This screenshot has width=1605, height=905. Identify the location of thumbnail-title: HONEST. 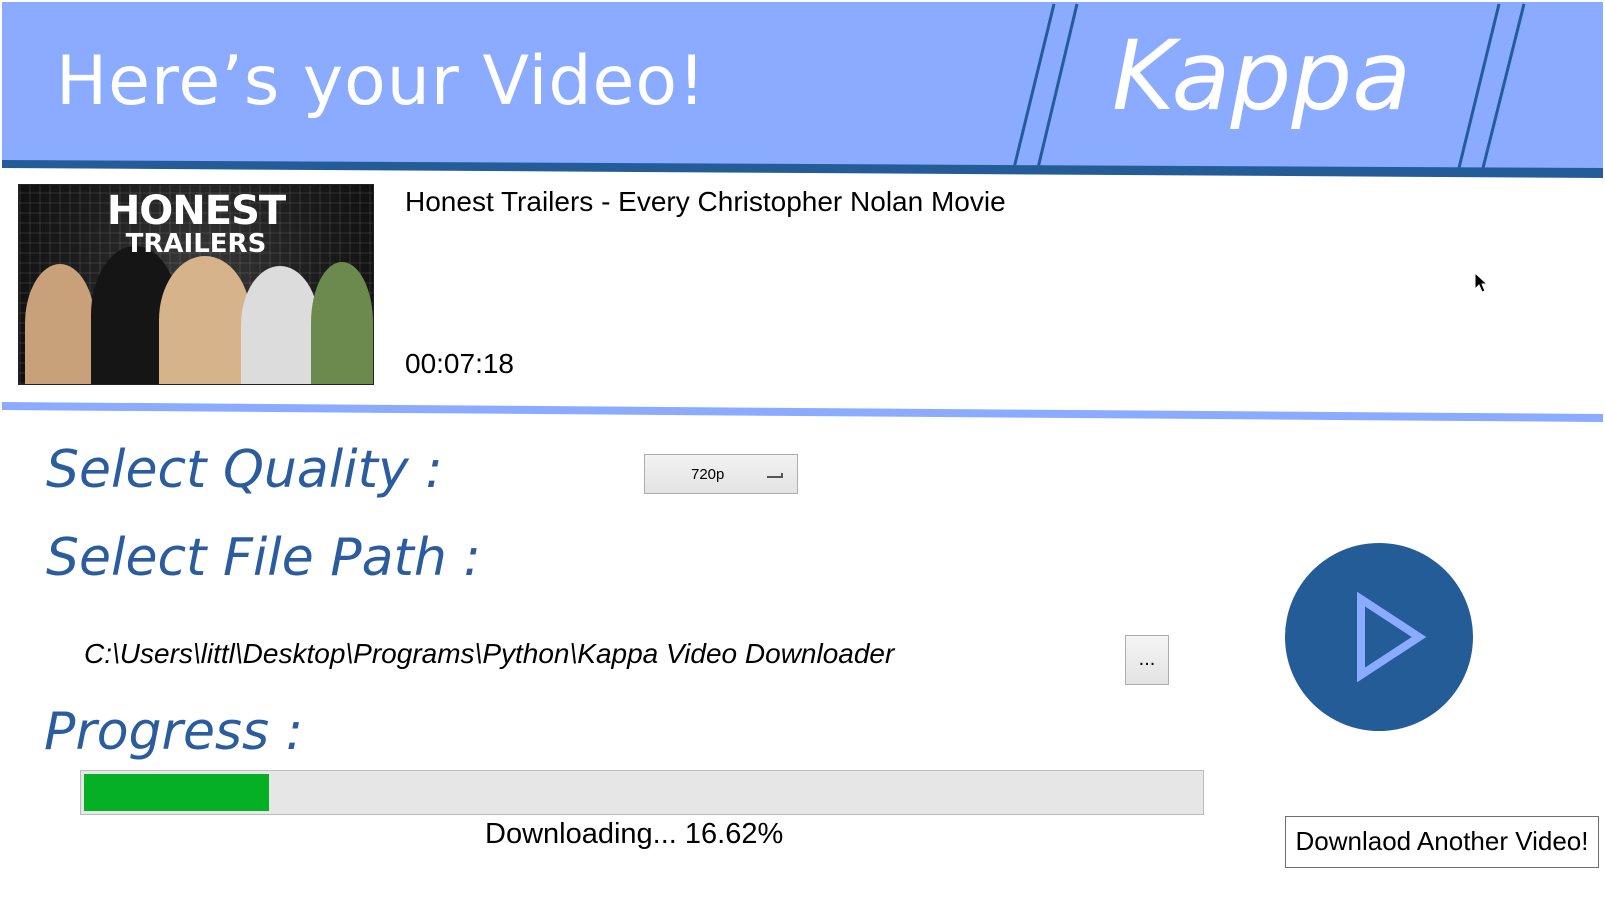
(196, 211).